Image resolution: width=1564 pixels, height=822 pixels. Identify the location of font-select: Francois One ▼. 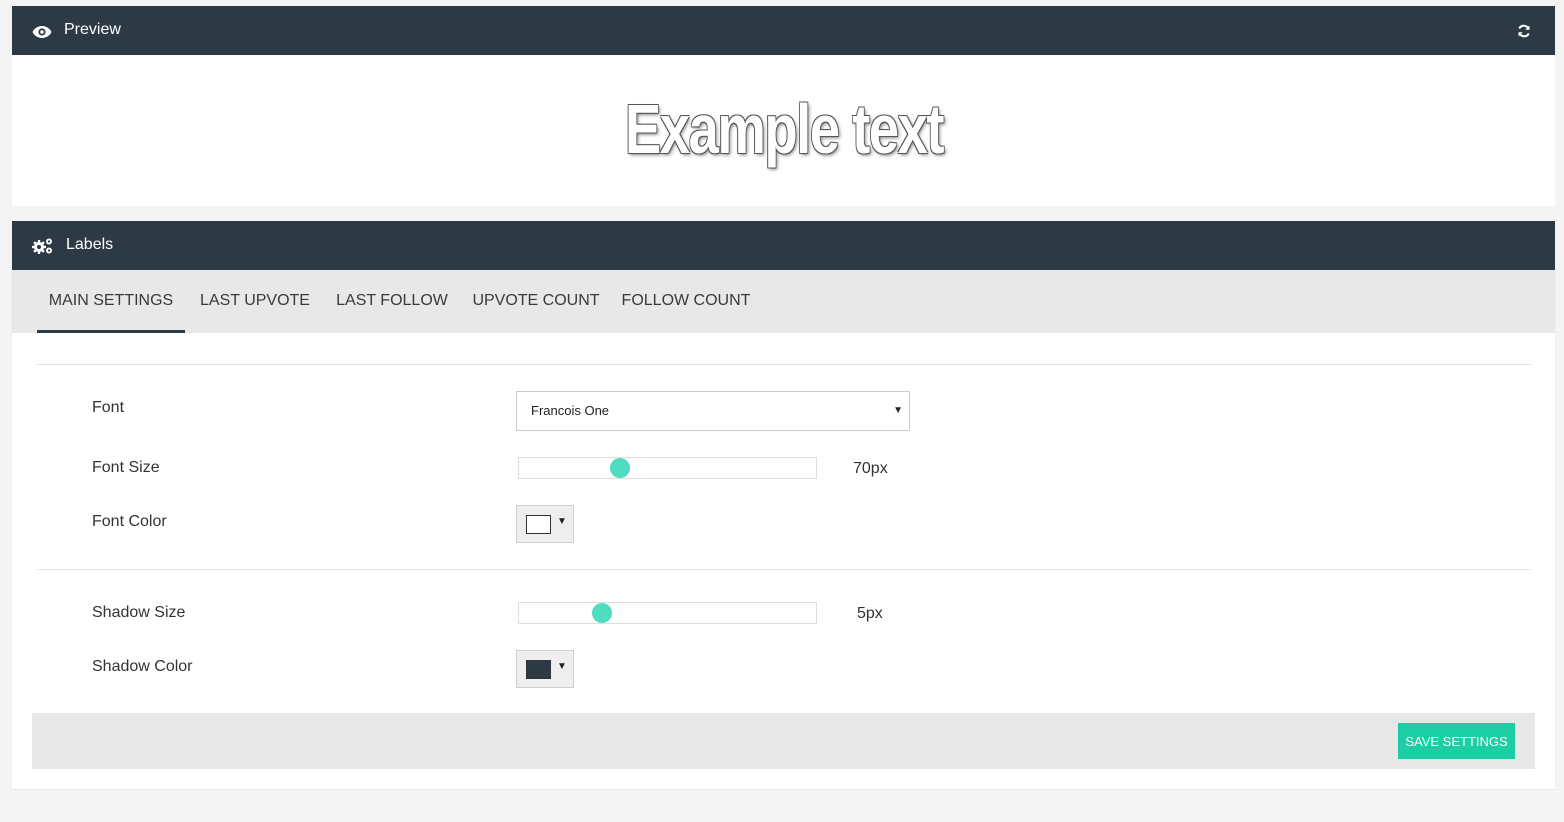
(713, 411).